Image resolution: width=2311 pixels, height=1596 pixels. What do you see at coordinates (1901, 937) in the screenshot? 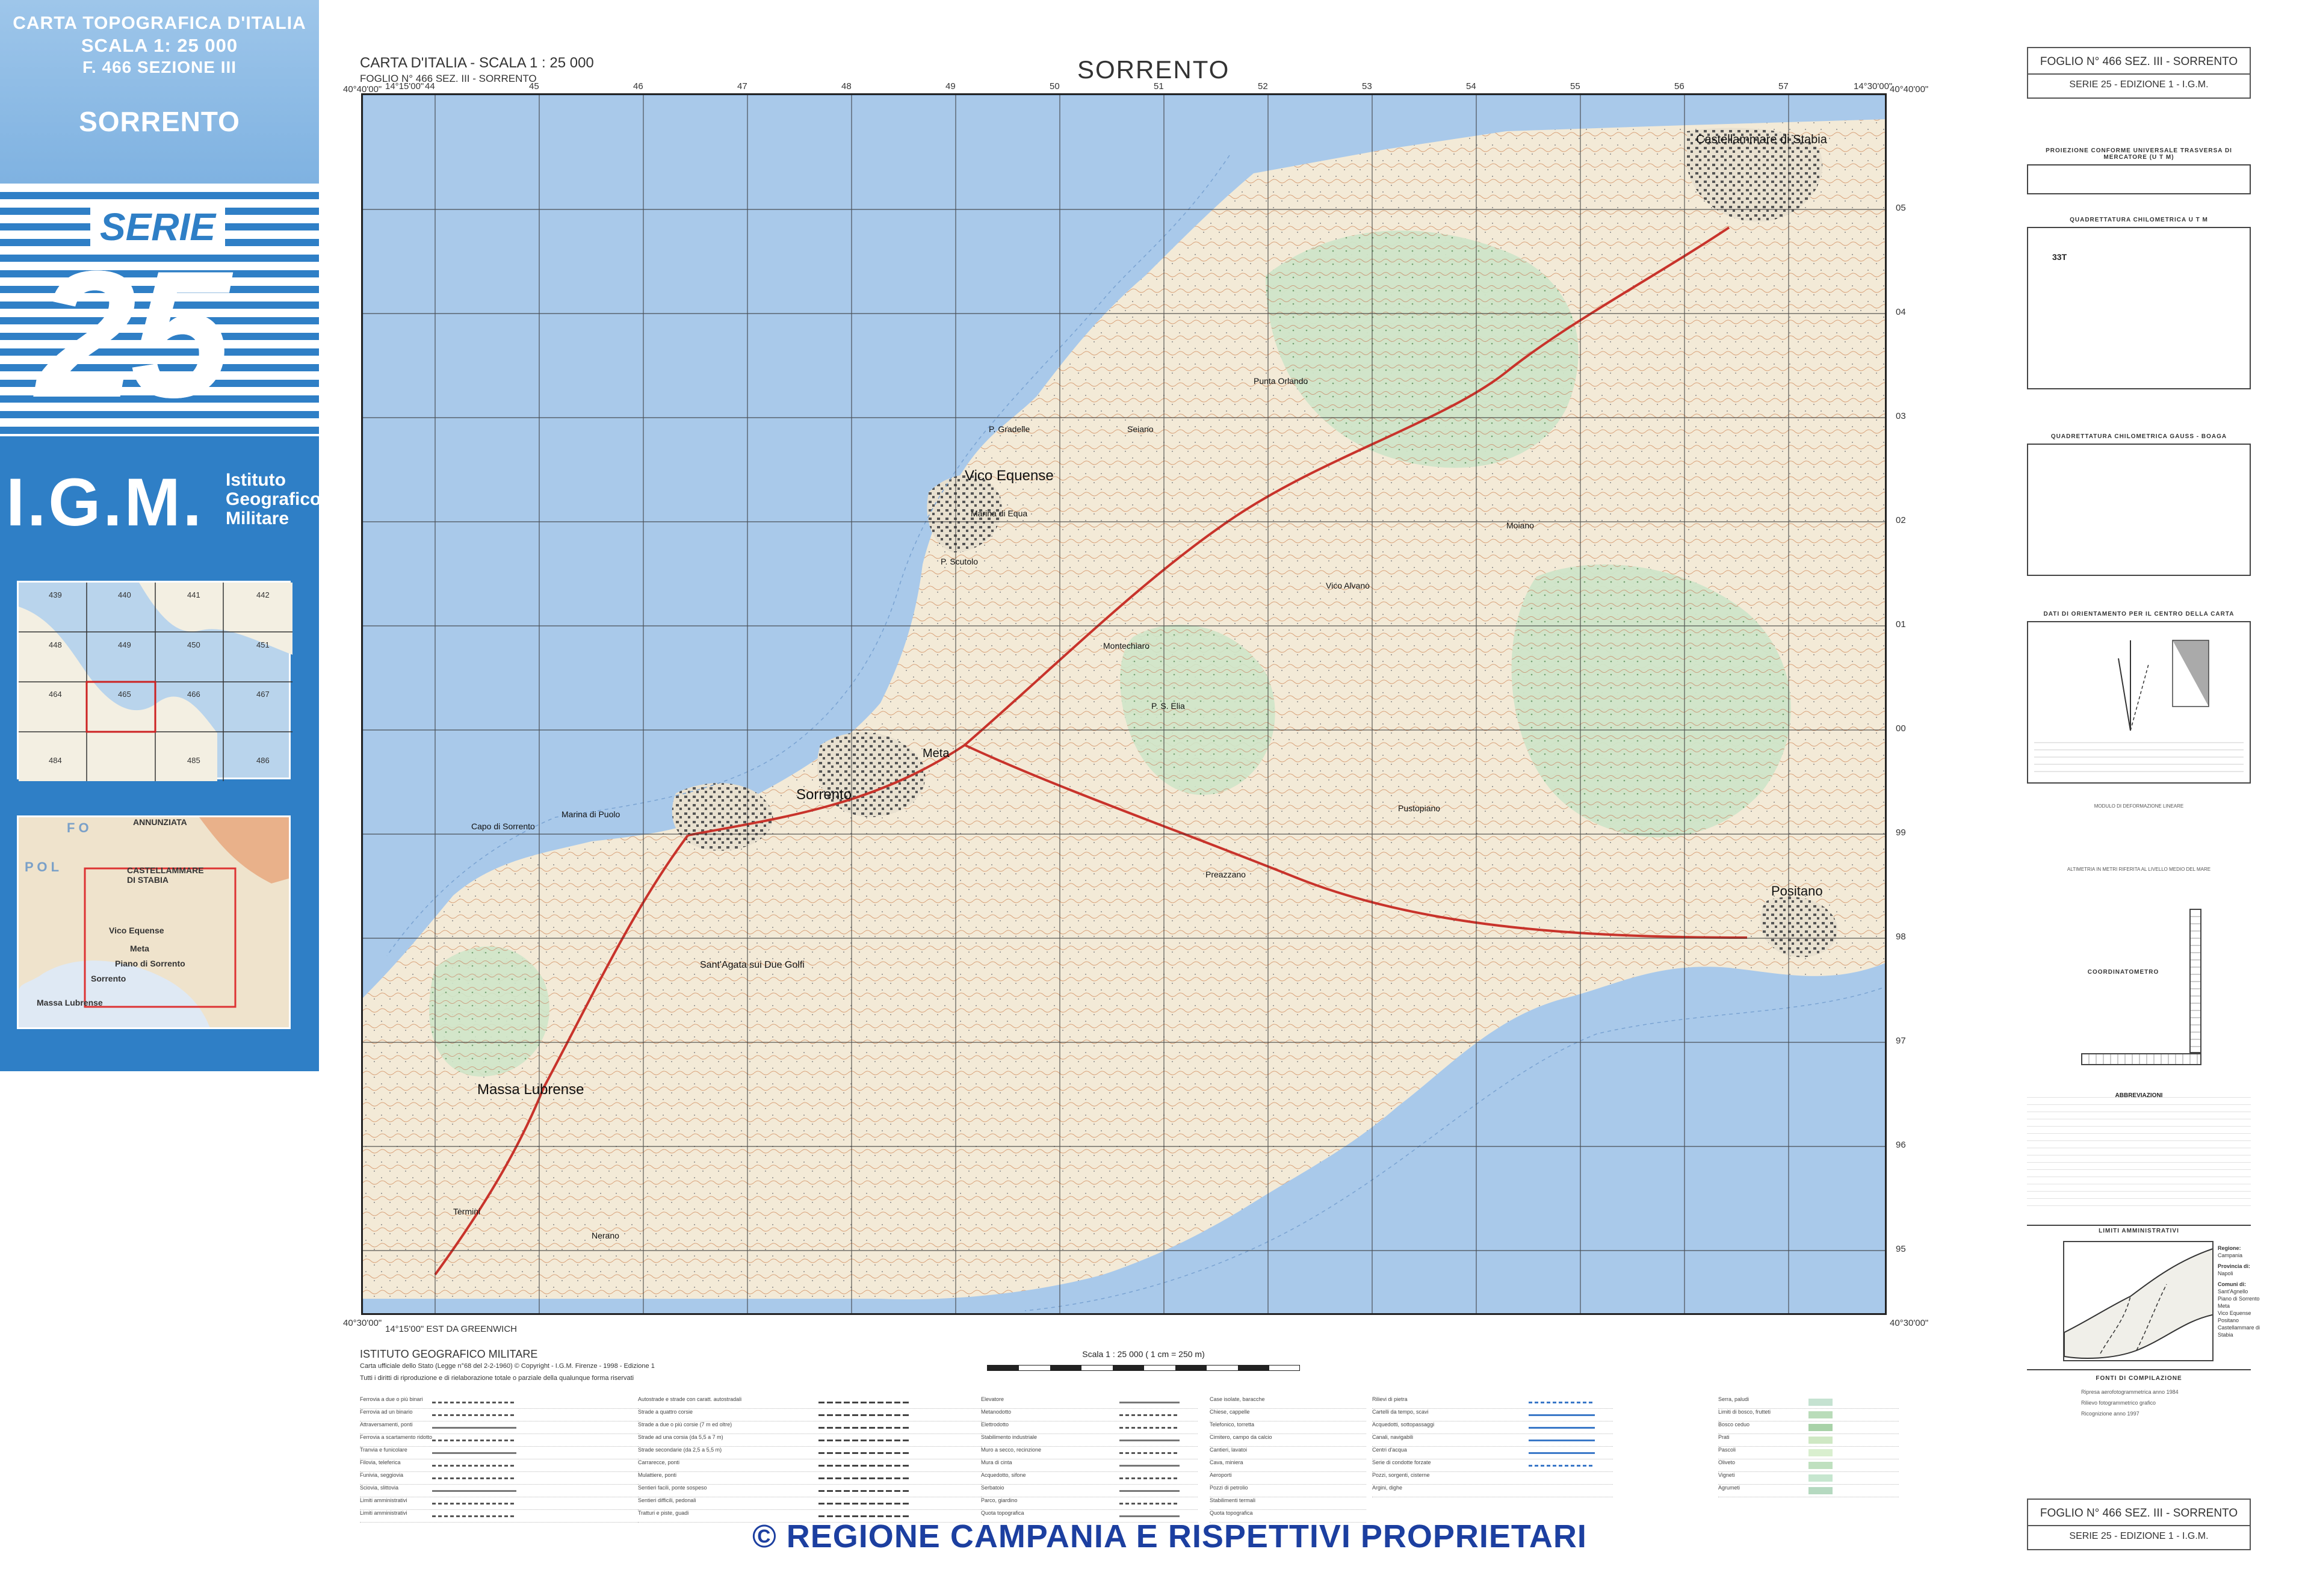
I see `northing-label: 98` at bounding box center [1901, 937].